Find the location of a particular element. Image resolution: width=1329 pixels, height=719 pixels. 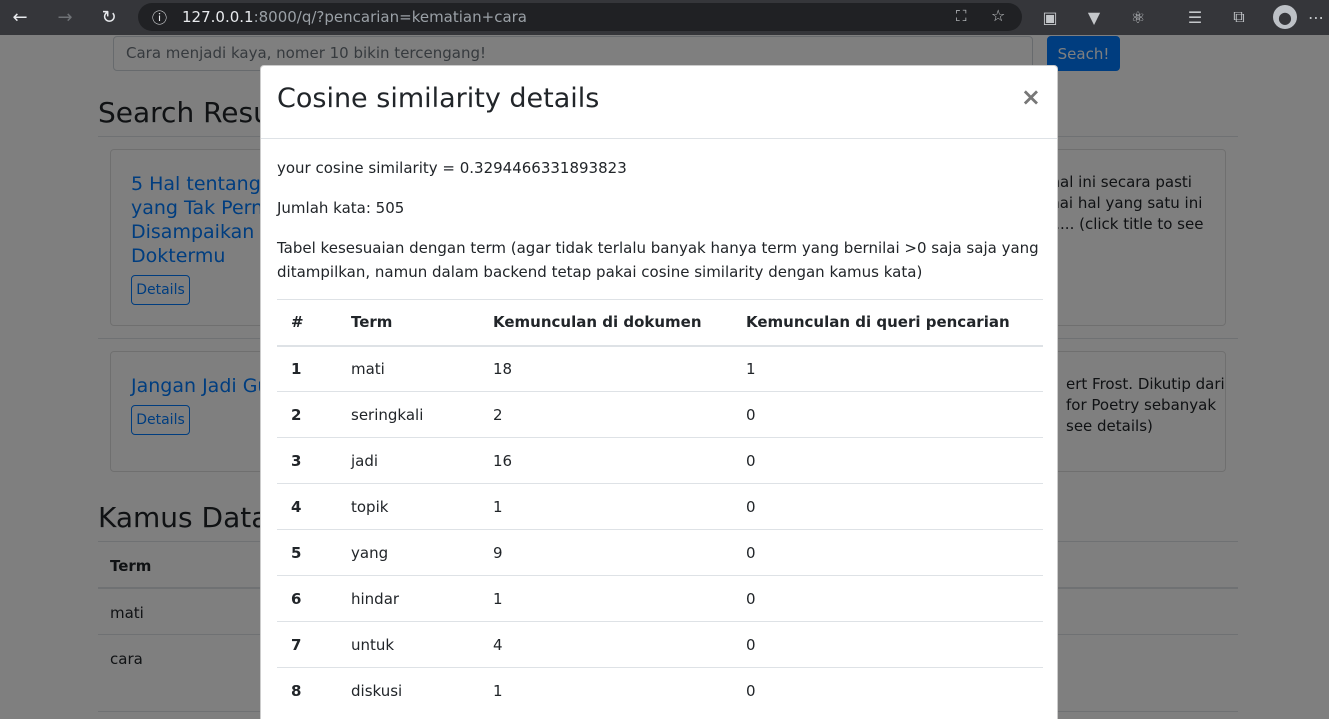

term-cell: diskusi is located at coordinates (408, 690).